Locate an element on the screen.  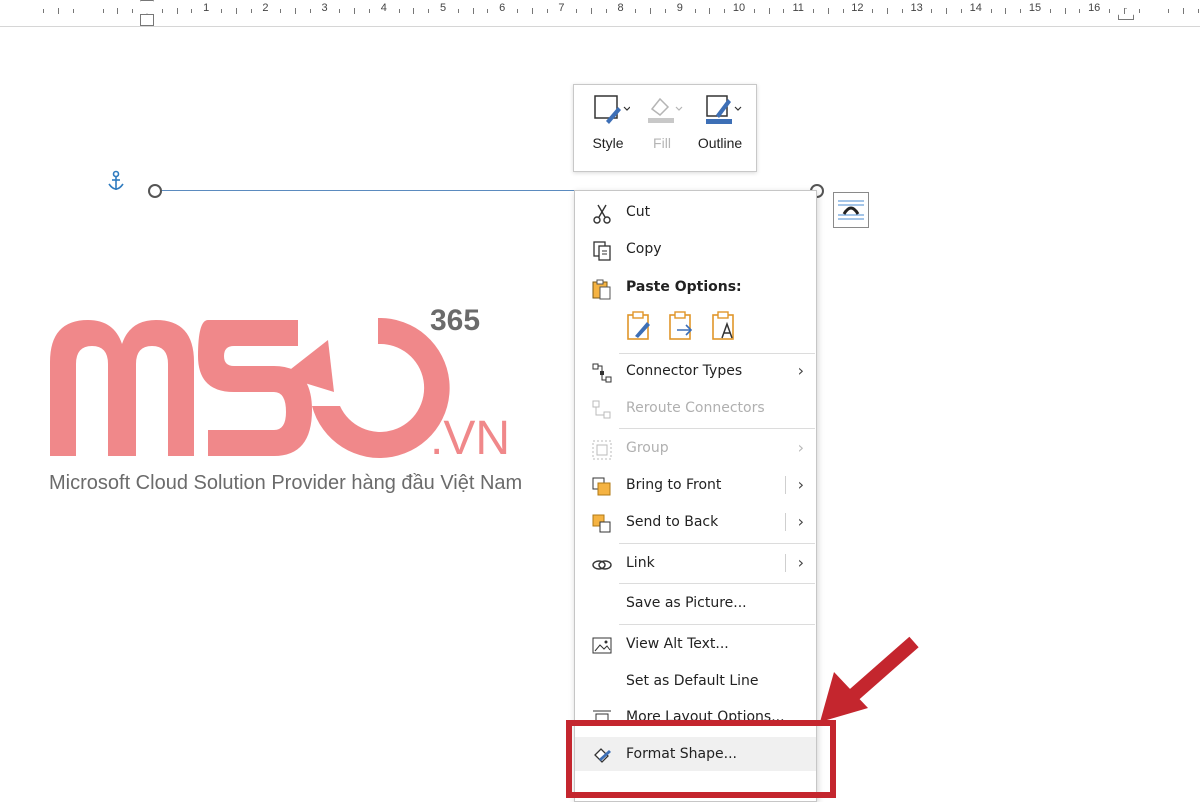
bring-to-front-icon is located at coordinates (601, 486).